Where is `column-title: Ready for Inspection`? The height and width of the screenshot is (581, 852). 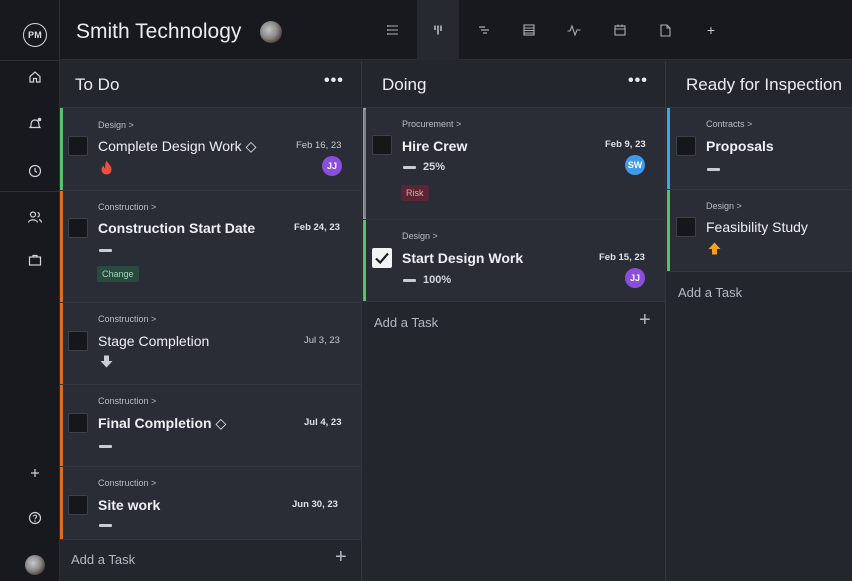
column-title: Ready for Inspection is located at coordinates (764, 84).